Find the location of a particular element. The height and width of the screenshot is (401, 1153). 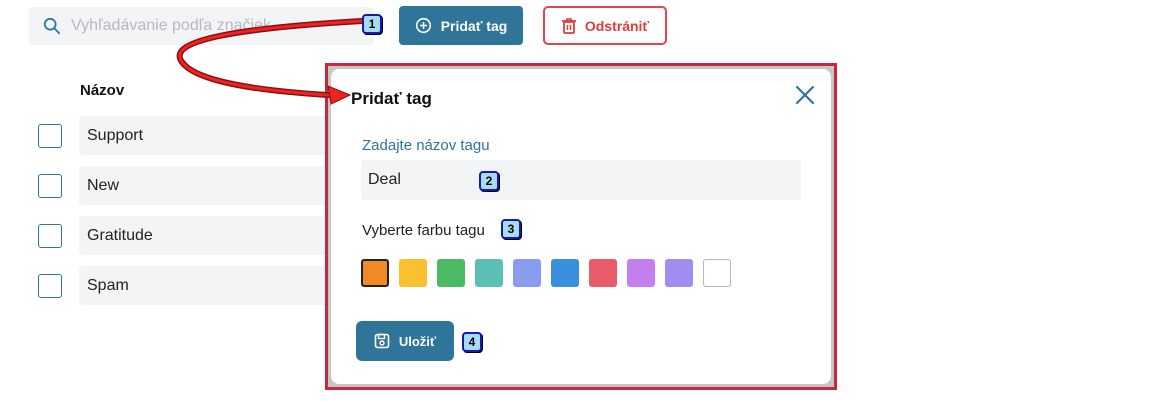

column-header-name: Názov is located at coordinates (102, 90).